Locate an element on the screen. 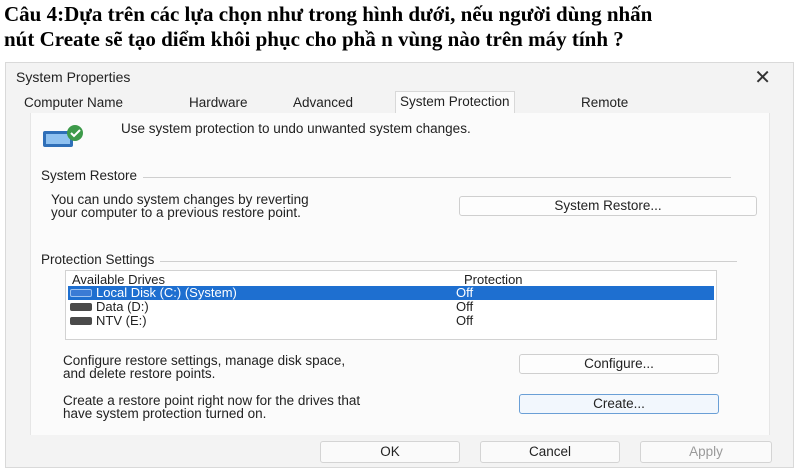 The width and height of the screenshot is (811, 470). system-protection-icon is located at coordinates (63, 136).